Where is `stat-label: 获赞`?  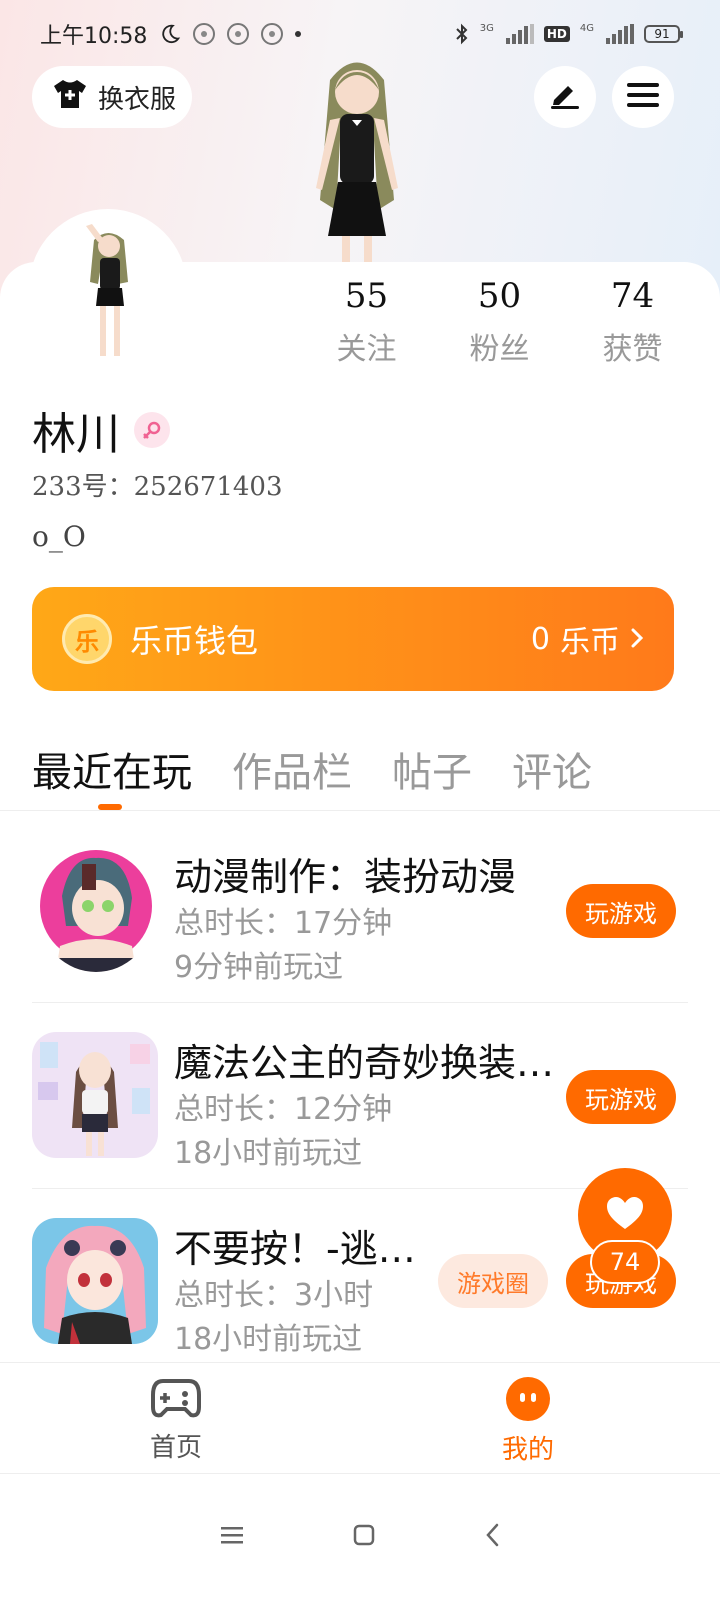 stat-label: 获赞 is located at coordinates (632, 349).